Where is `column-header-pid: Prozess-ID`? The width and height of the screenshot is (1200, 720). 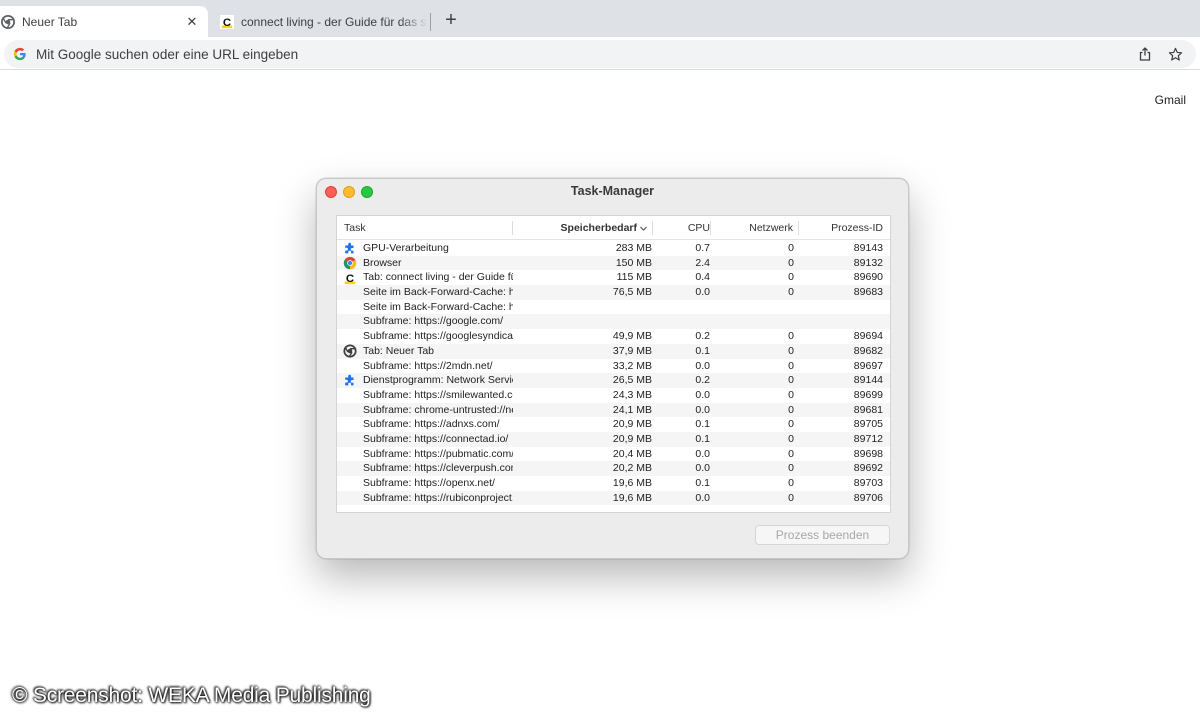 column-header-pid: Prozess-ID is located at coordinates (841, 228).